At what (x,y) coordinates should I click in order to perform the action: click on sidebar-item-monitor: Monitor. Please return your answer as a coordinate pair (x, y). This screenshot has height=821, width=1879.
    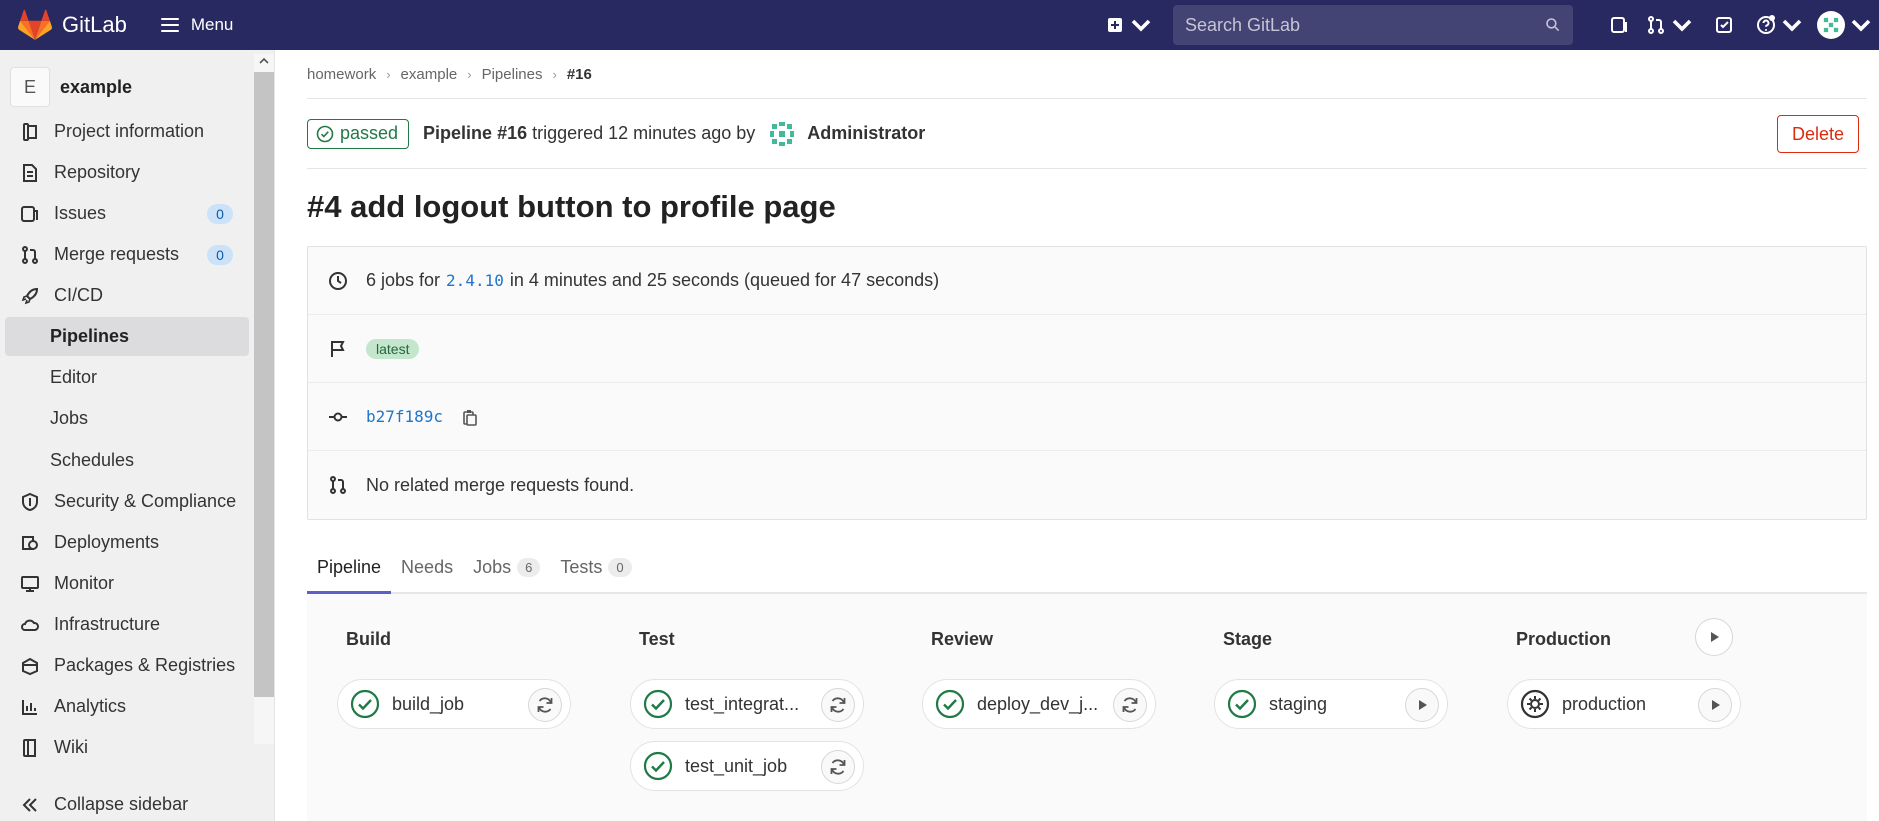
    Looking at the image, I should click on (127, 583).